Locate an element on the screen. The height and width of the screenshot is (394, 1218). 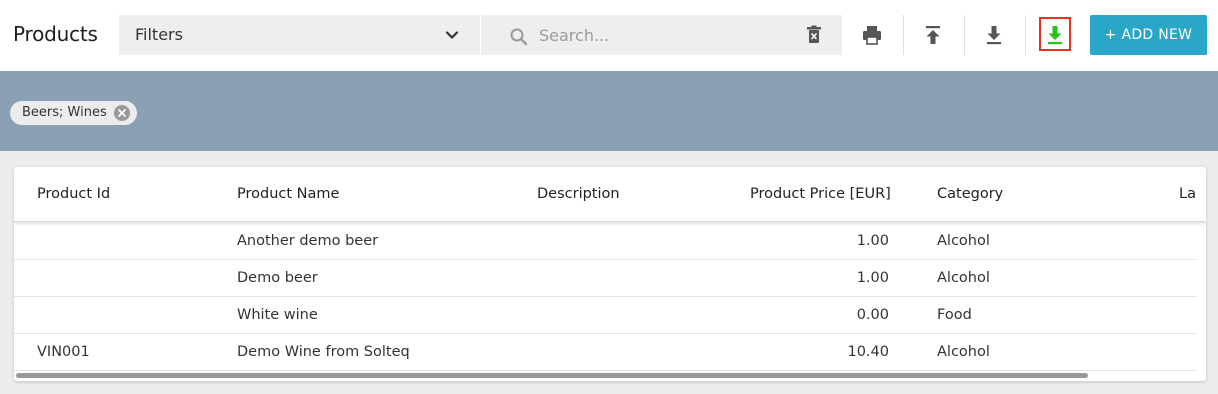
column-header-product-price: Product Price [EUR] is located at coordinates (820, 194).